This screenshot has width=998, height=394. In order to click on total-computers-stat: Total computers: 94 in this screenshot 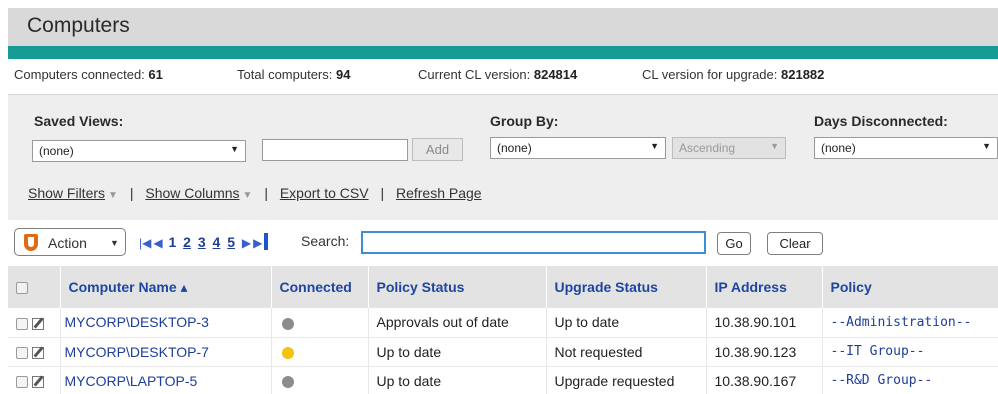, I will do `click(294, 74)`.